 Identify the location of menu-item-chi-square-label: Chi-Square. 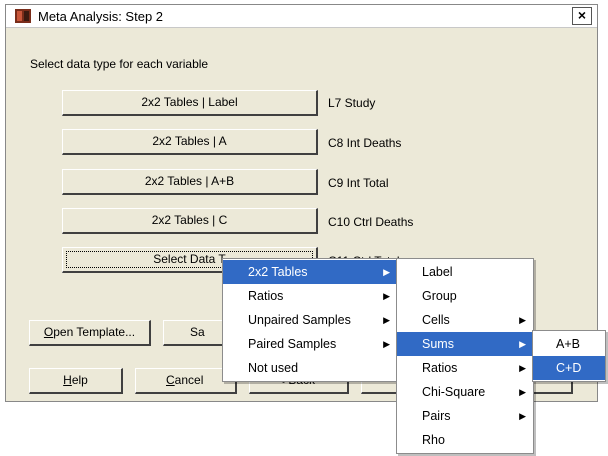
(454, 392).